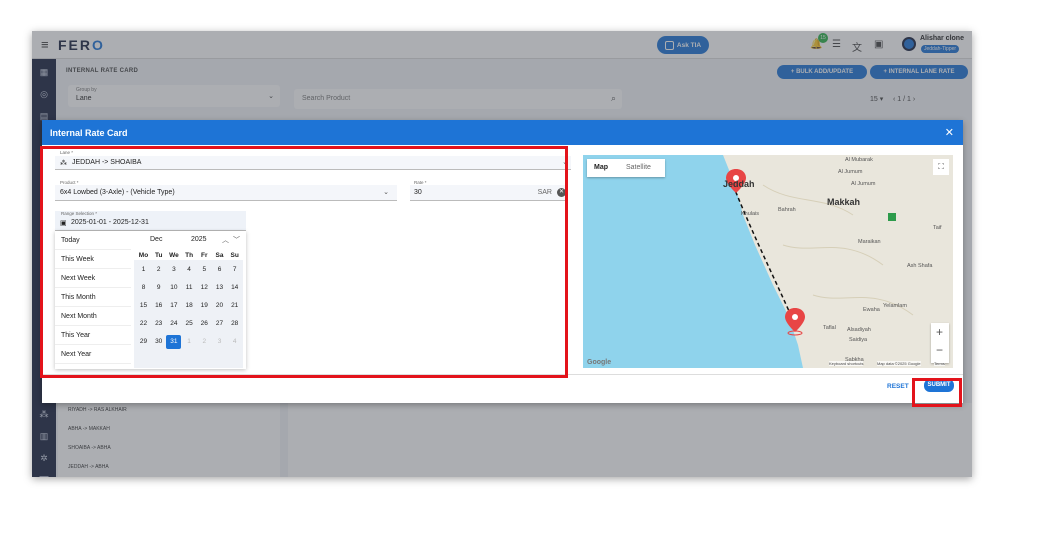  Describe the element at coordinates (869, 242) in the screenshot. I see `map-label: Maraikan` at that location.